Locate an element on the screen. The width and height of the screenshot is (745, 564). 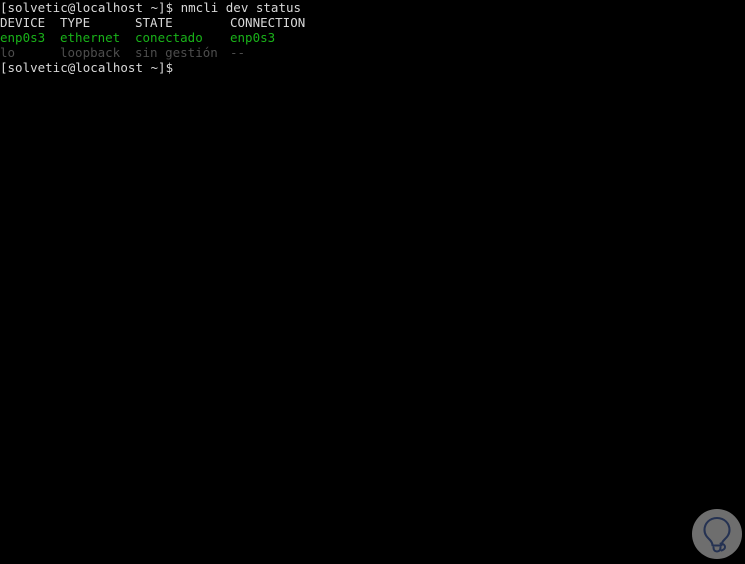
column-header-state: STATE is located at coordinates (154, 22).